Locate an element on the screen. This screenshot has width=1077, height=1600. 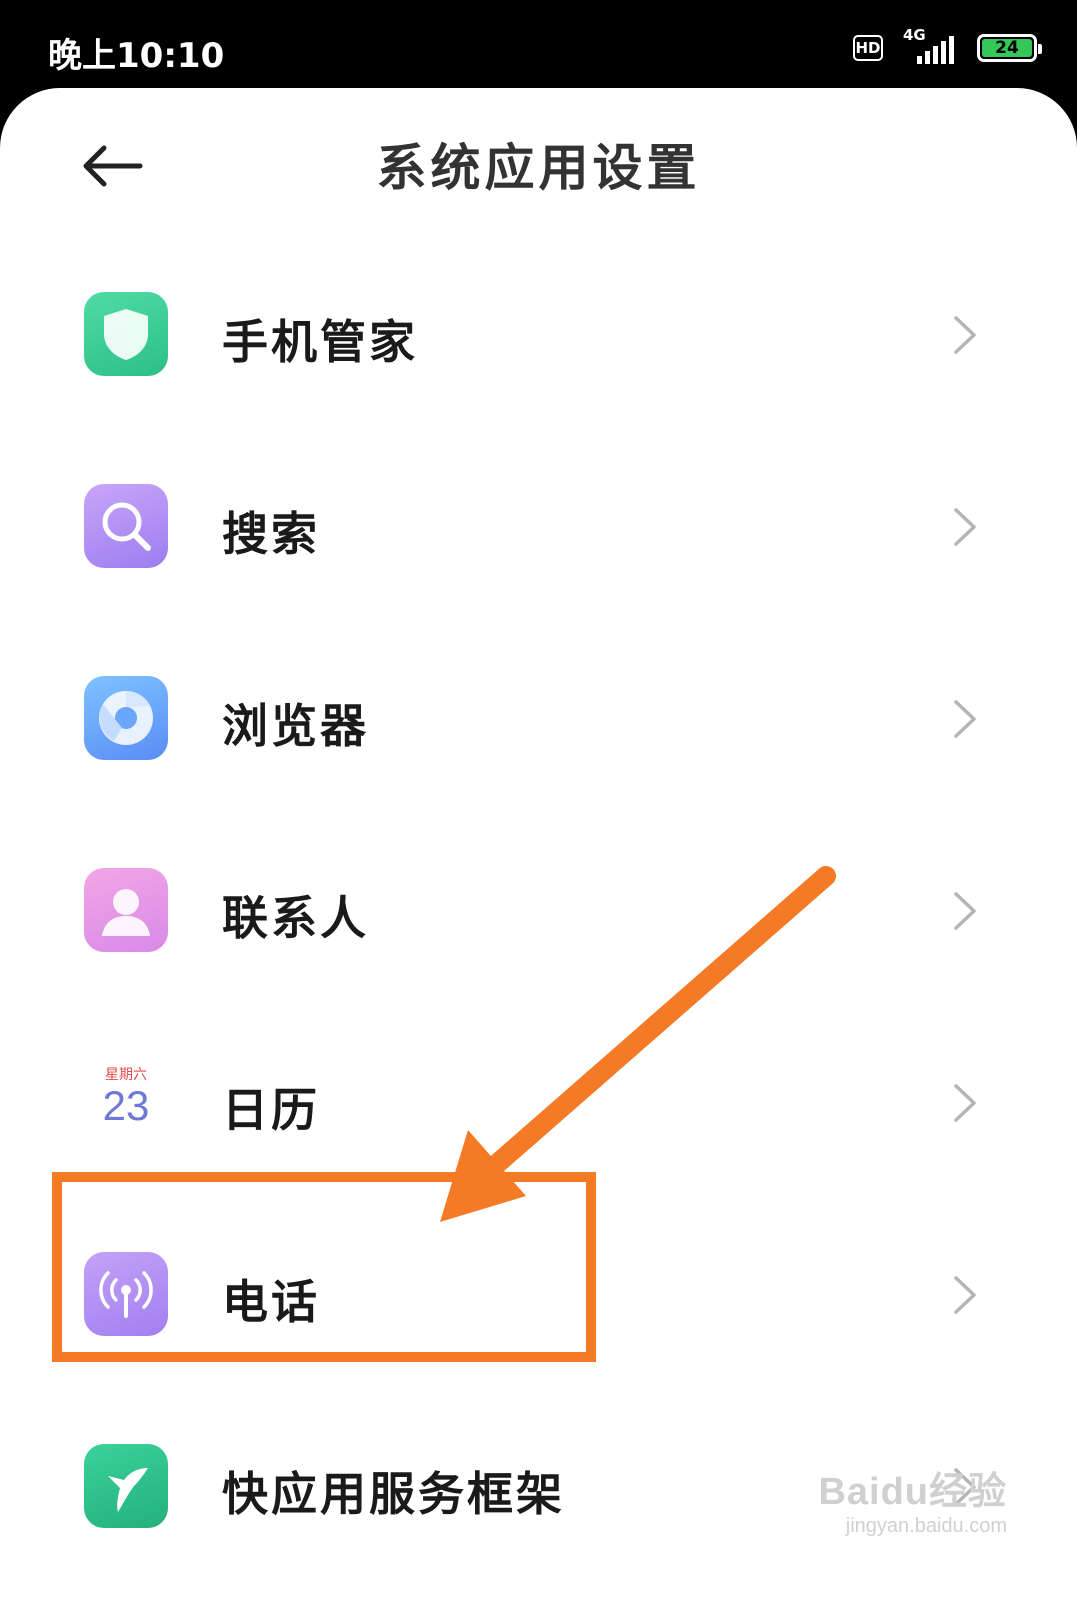
battery-level: 24 is located at coordinates (1007, 48).